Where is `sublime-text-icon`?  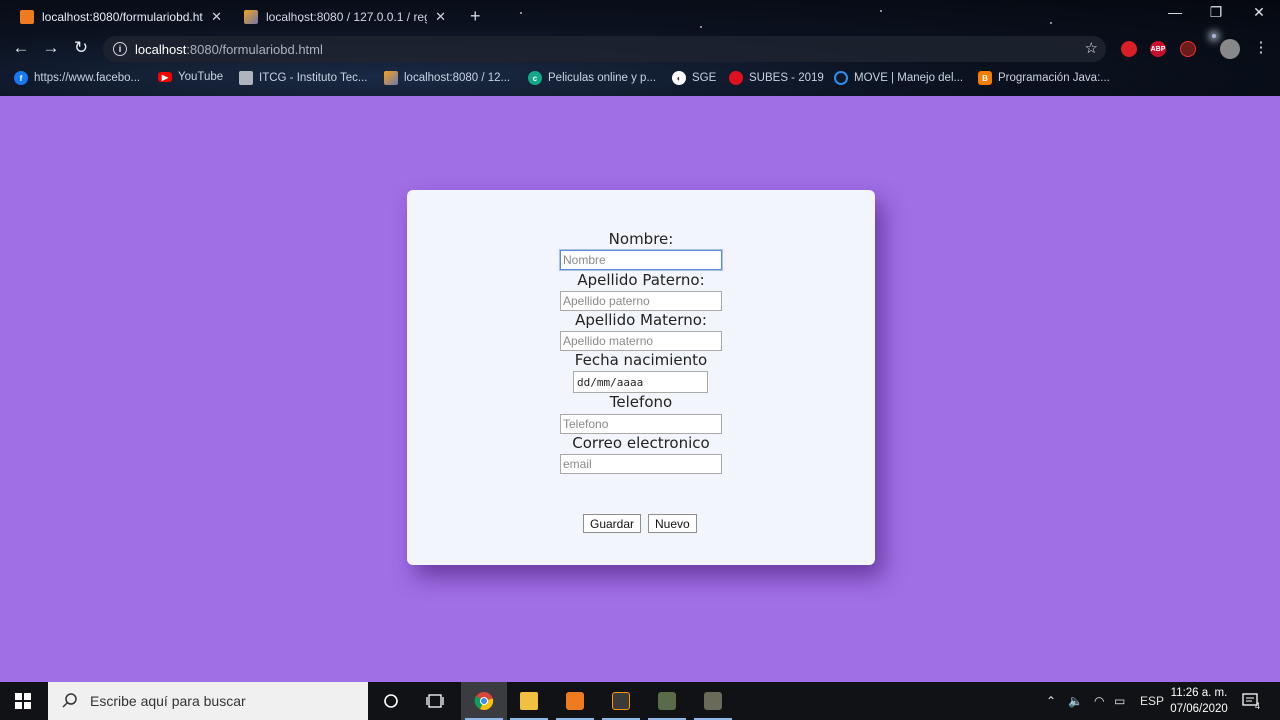 sublime-text-icon is located at coordinates (621, 701).